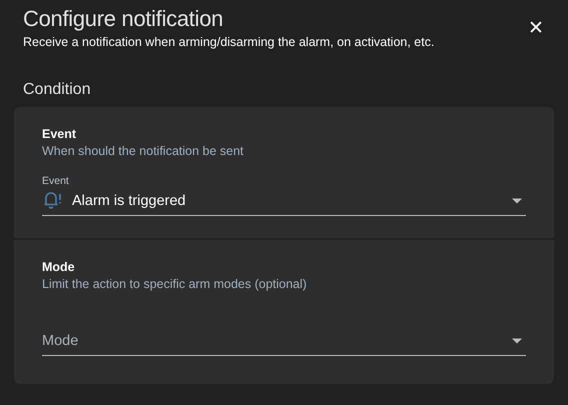  Describe the element at coordinates (123, 19) in the screenshot. I see `dialog-title: Configure notification` at that location.